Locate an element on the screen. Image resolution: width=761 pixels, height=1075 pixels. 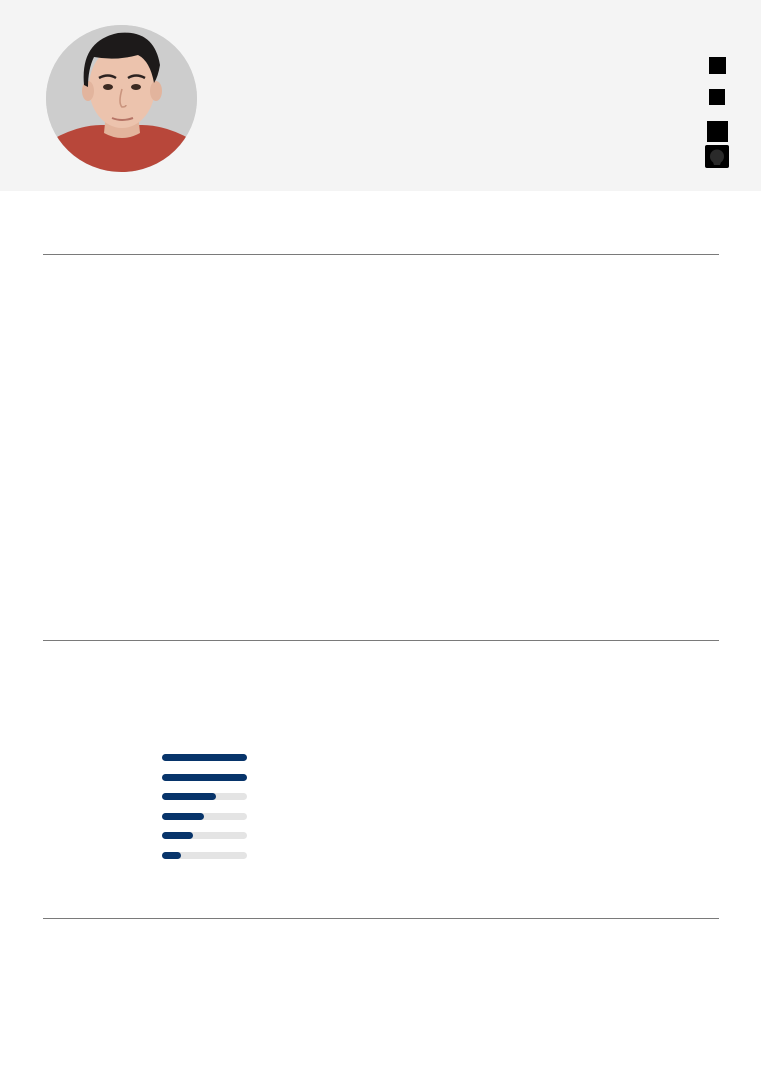
skill-level-bars is located at coordinates (204, 813).